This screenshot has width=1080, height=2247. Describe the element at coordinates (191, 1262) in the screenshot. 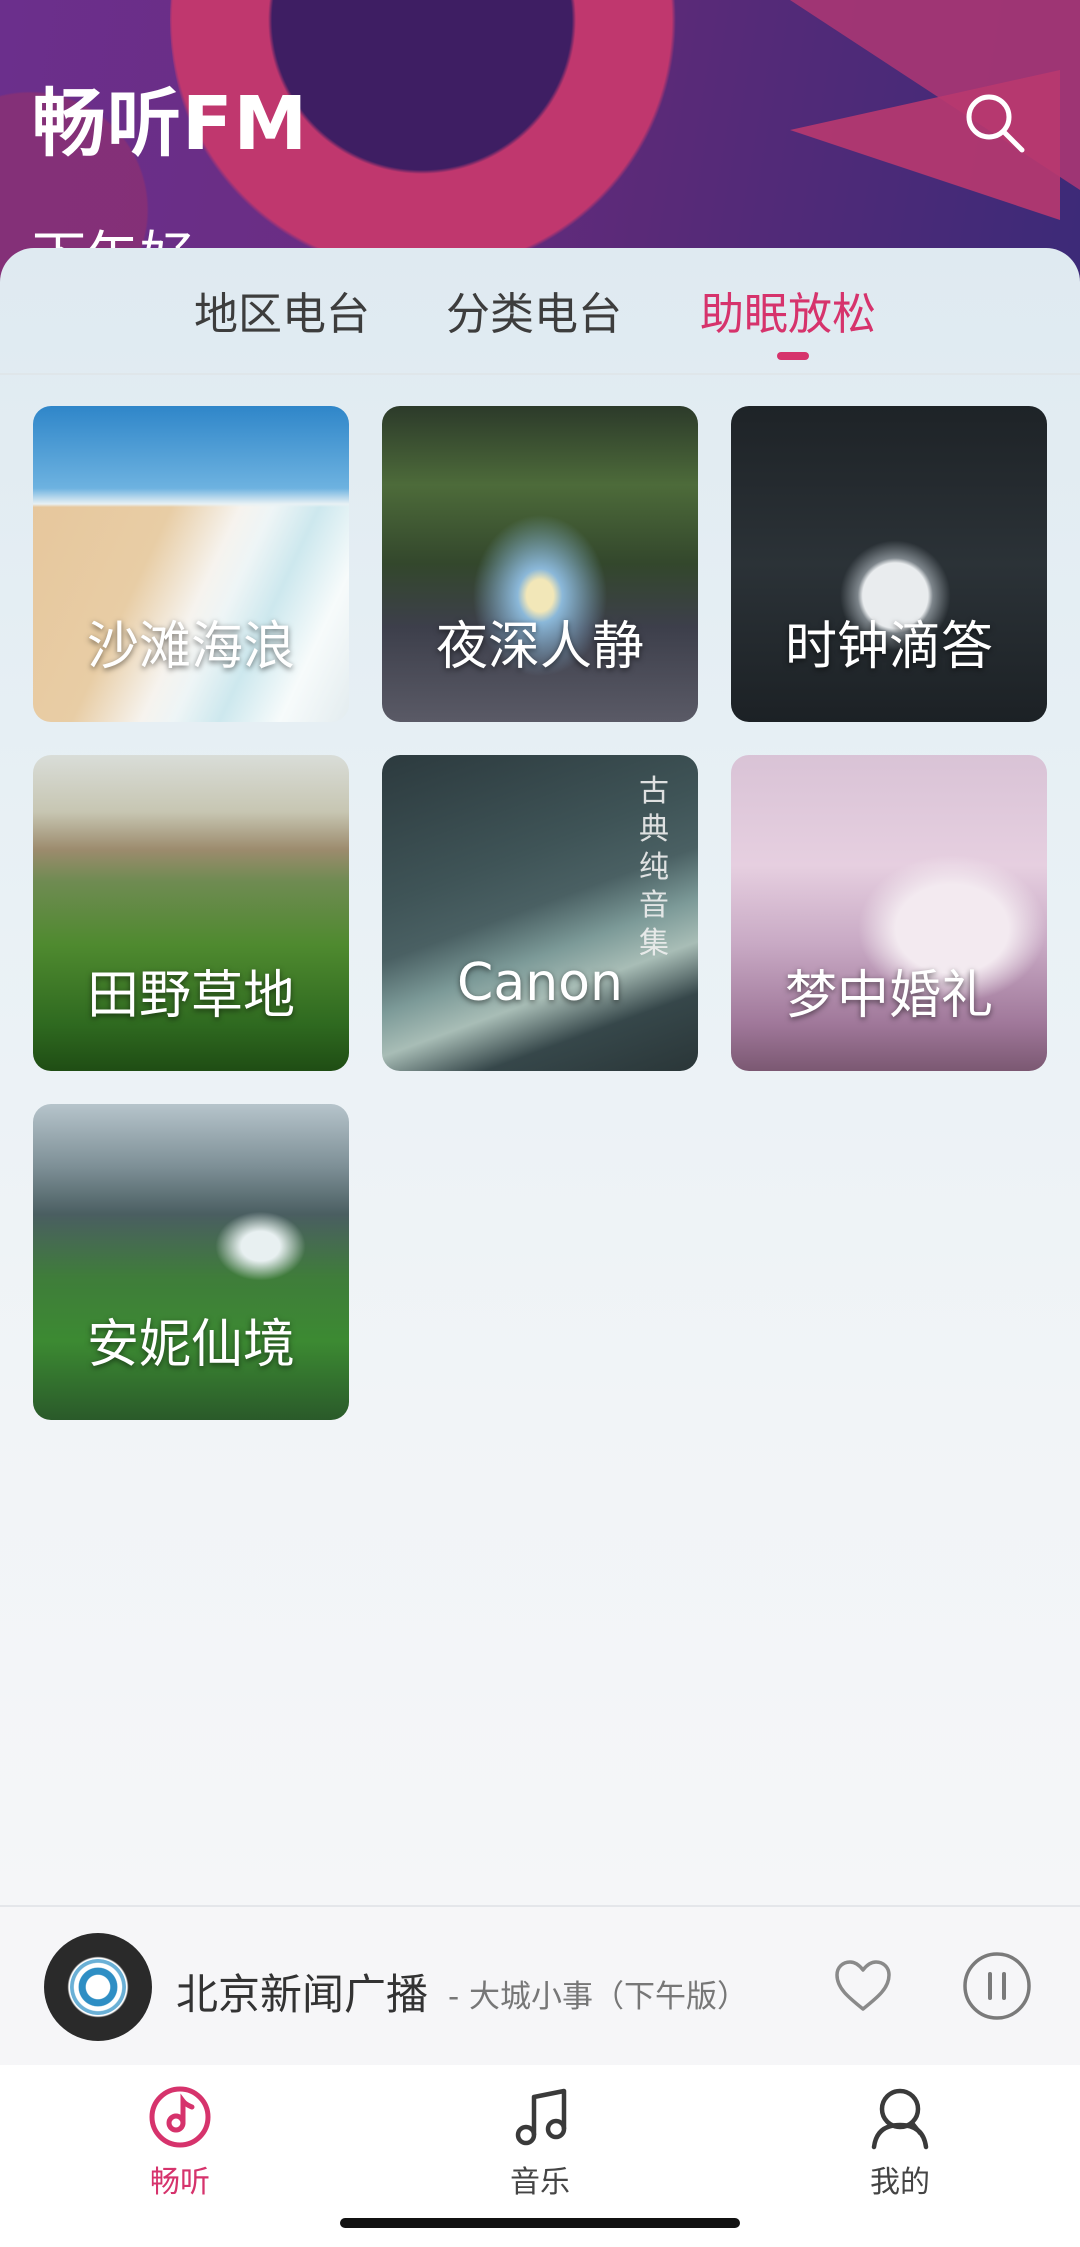

I see `sound-card-annie-wonderland: 安妮仙境` at that location.